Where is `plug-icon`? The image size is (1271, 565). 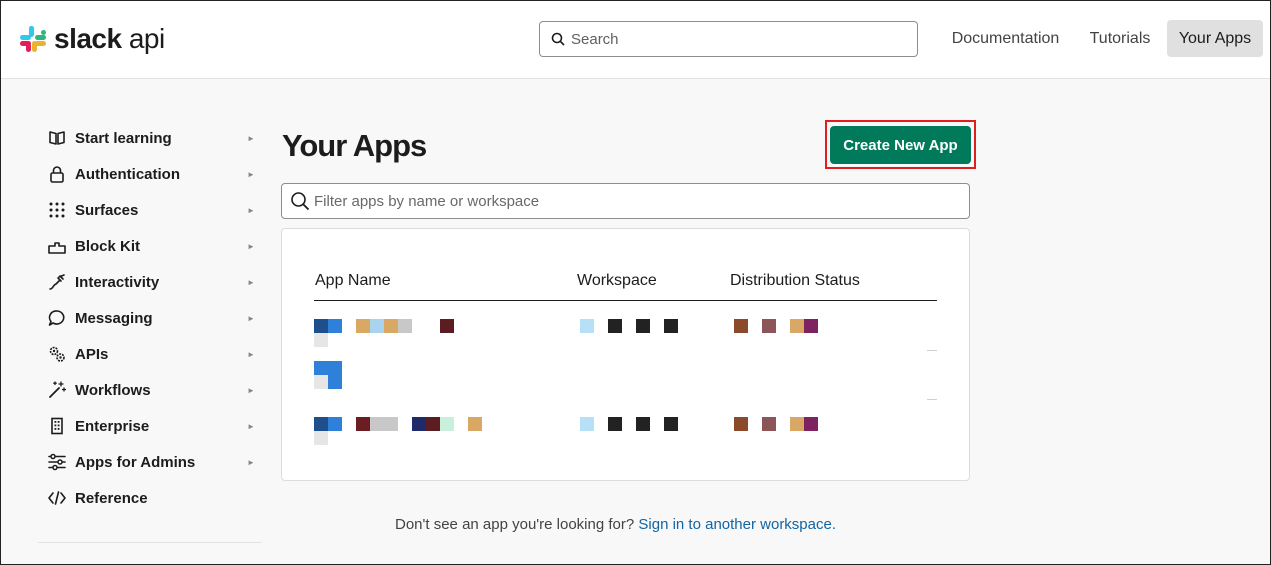
plug-icon is located at coordinates (57, 282).